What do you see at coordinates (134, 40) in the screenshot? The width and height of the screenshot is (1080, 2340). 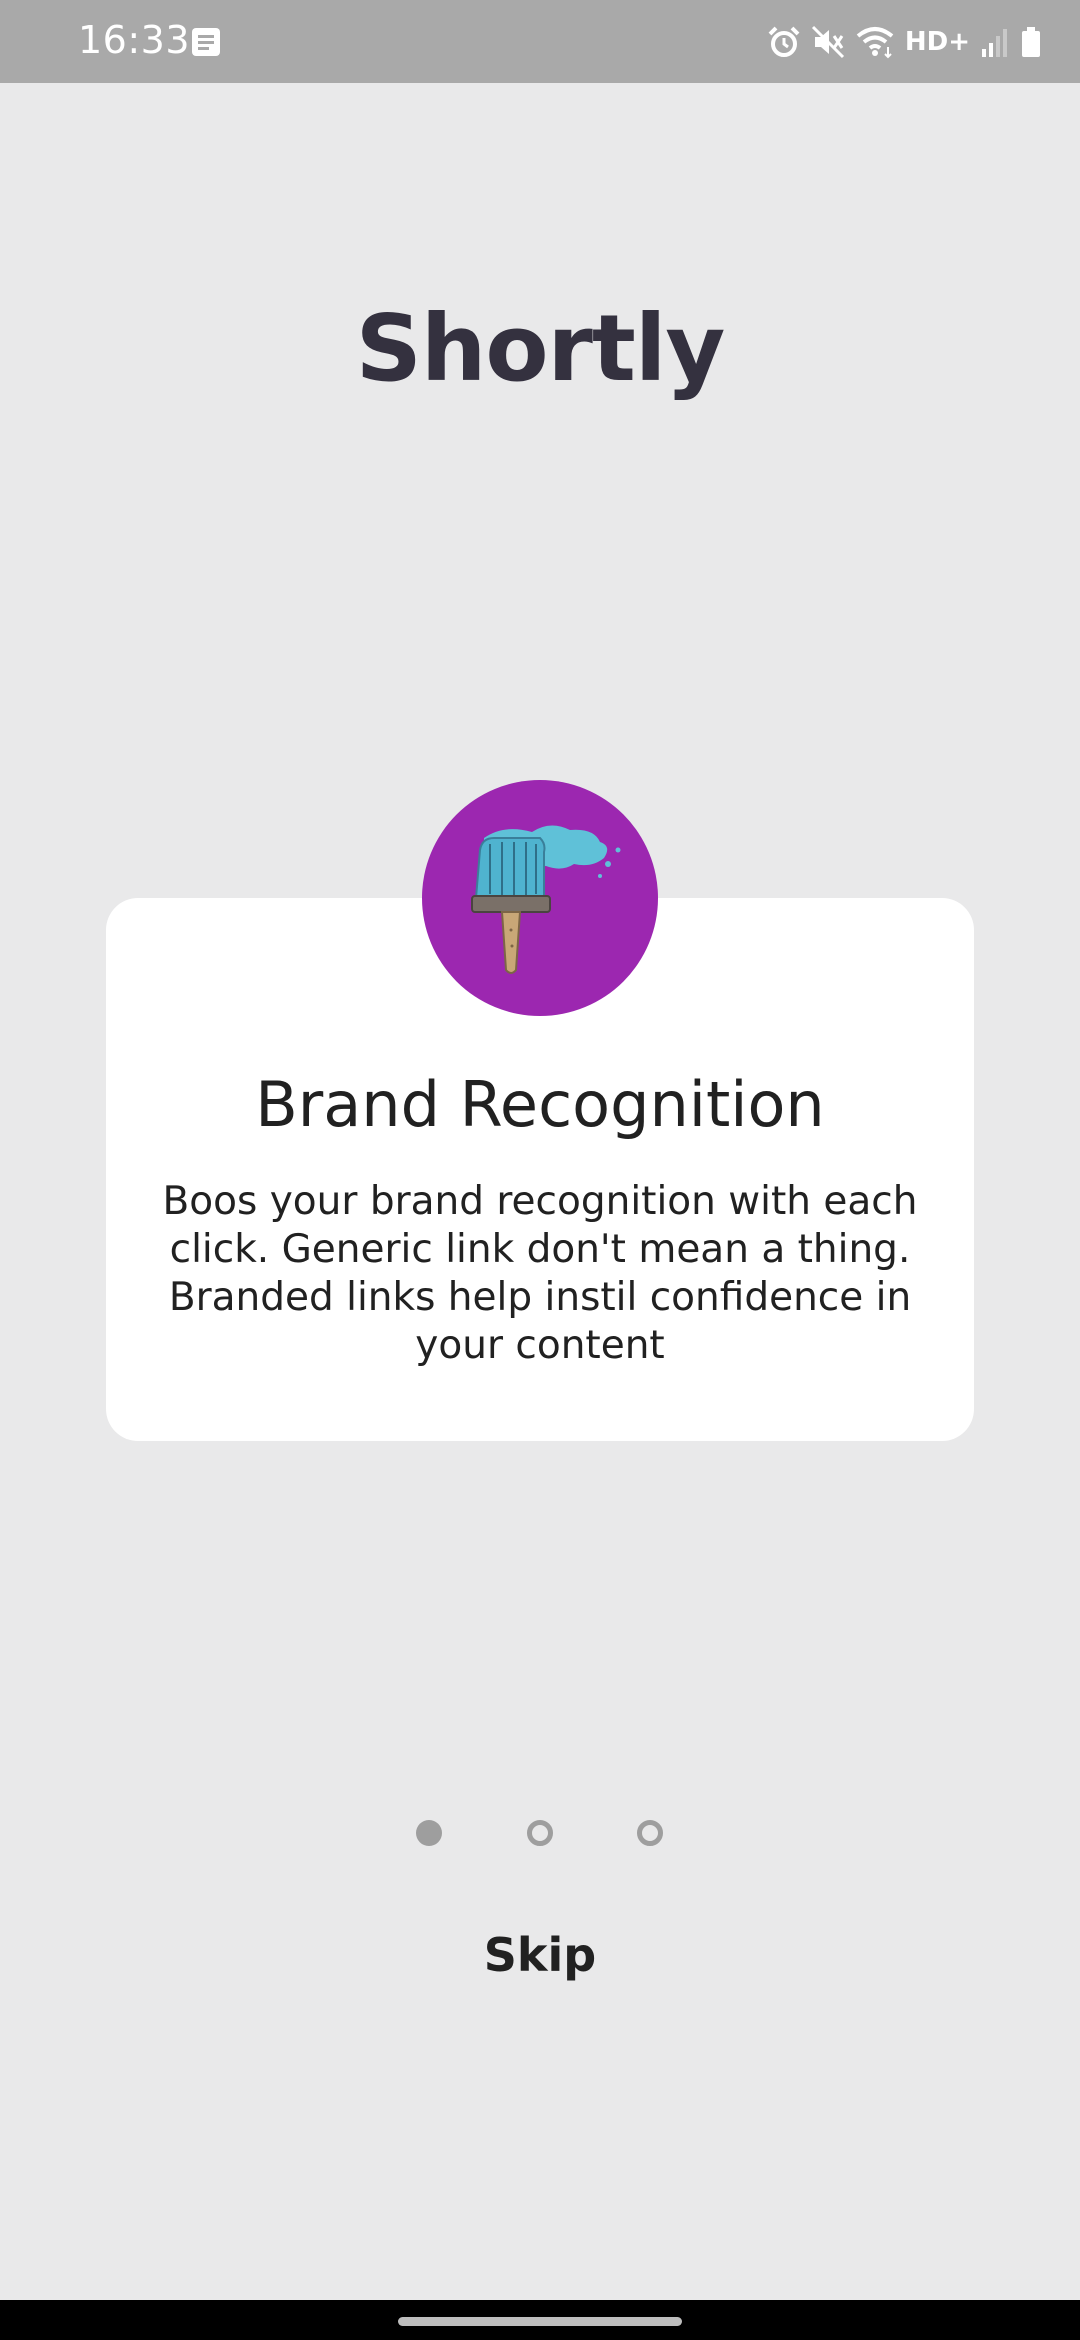 I see `status-time: 16:33` at bounding box center [134, 40].